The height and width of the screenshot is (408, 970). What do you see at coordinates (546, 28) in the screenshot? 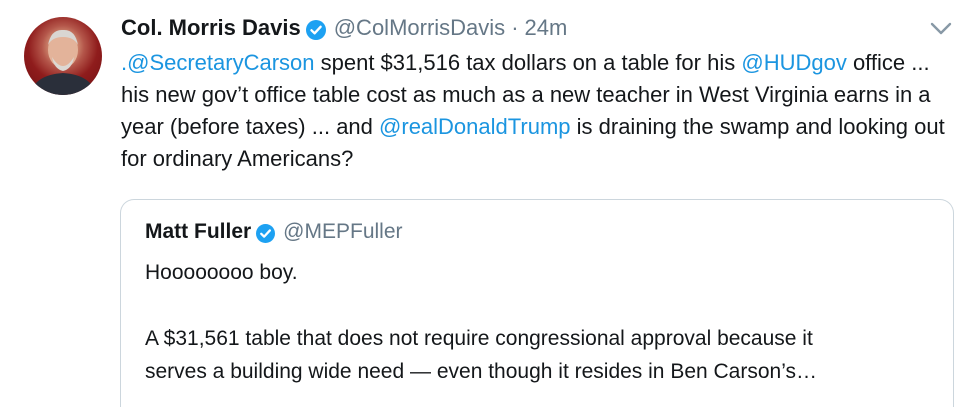
I see `timestamp: 24m` at bounding box center [546, 28].